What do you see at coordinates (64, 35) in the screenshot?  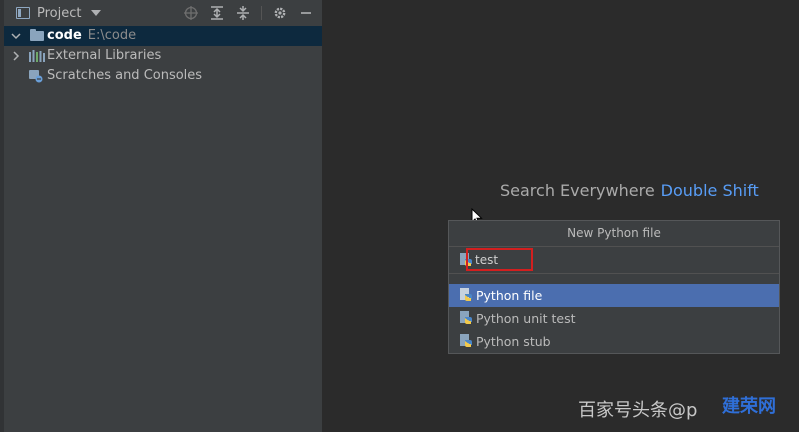 I see `tree-item-label: code` at bounding box center [64, 35].